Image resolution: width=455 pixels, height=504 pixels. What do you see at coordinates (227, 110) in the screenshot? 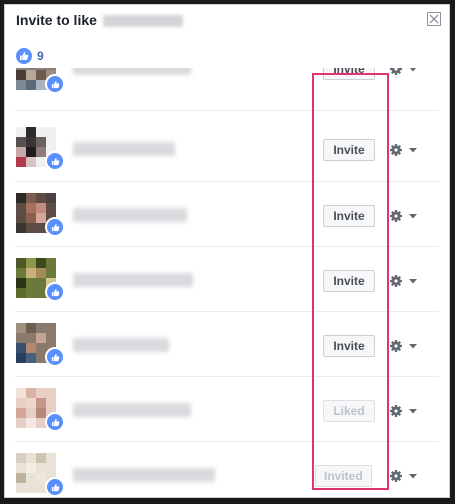
I see `row-divider` at bounding box center [227, 110].